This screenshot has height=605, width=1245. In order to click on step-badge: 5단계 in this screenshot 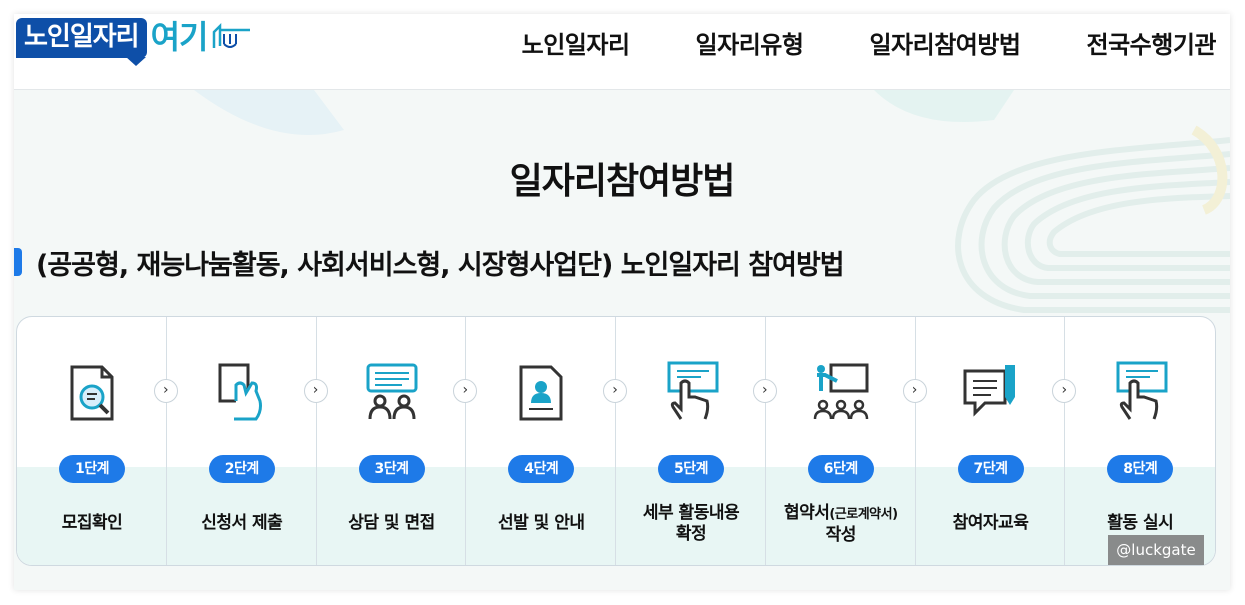, I will do `click(691, 469)`.